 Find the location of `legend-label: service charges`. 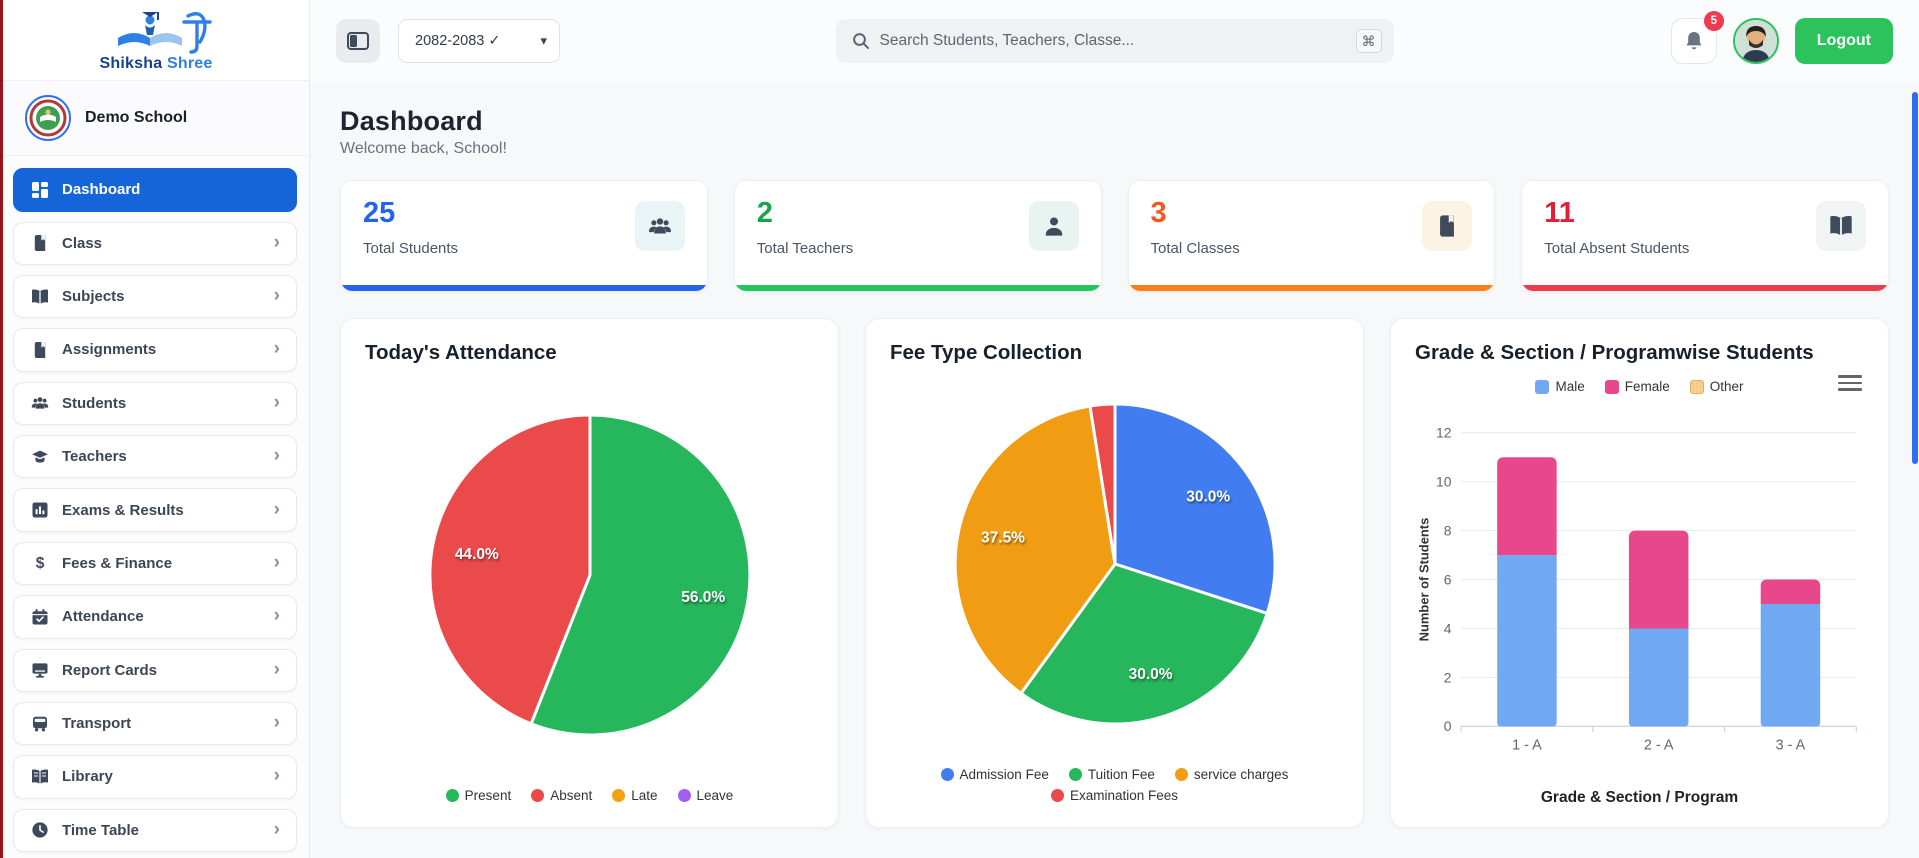

legend-label: service charges is located at coordinates (1241, 774).